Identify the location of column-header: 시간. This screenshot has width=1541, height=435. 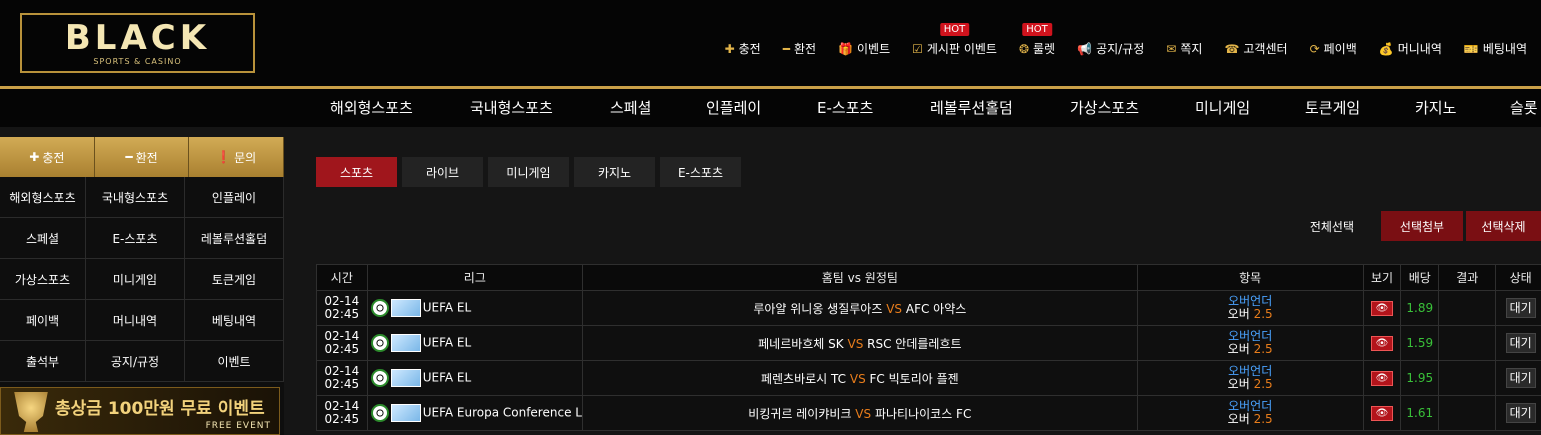
(342, 277).